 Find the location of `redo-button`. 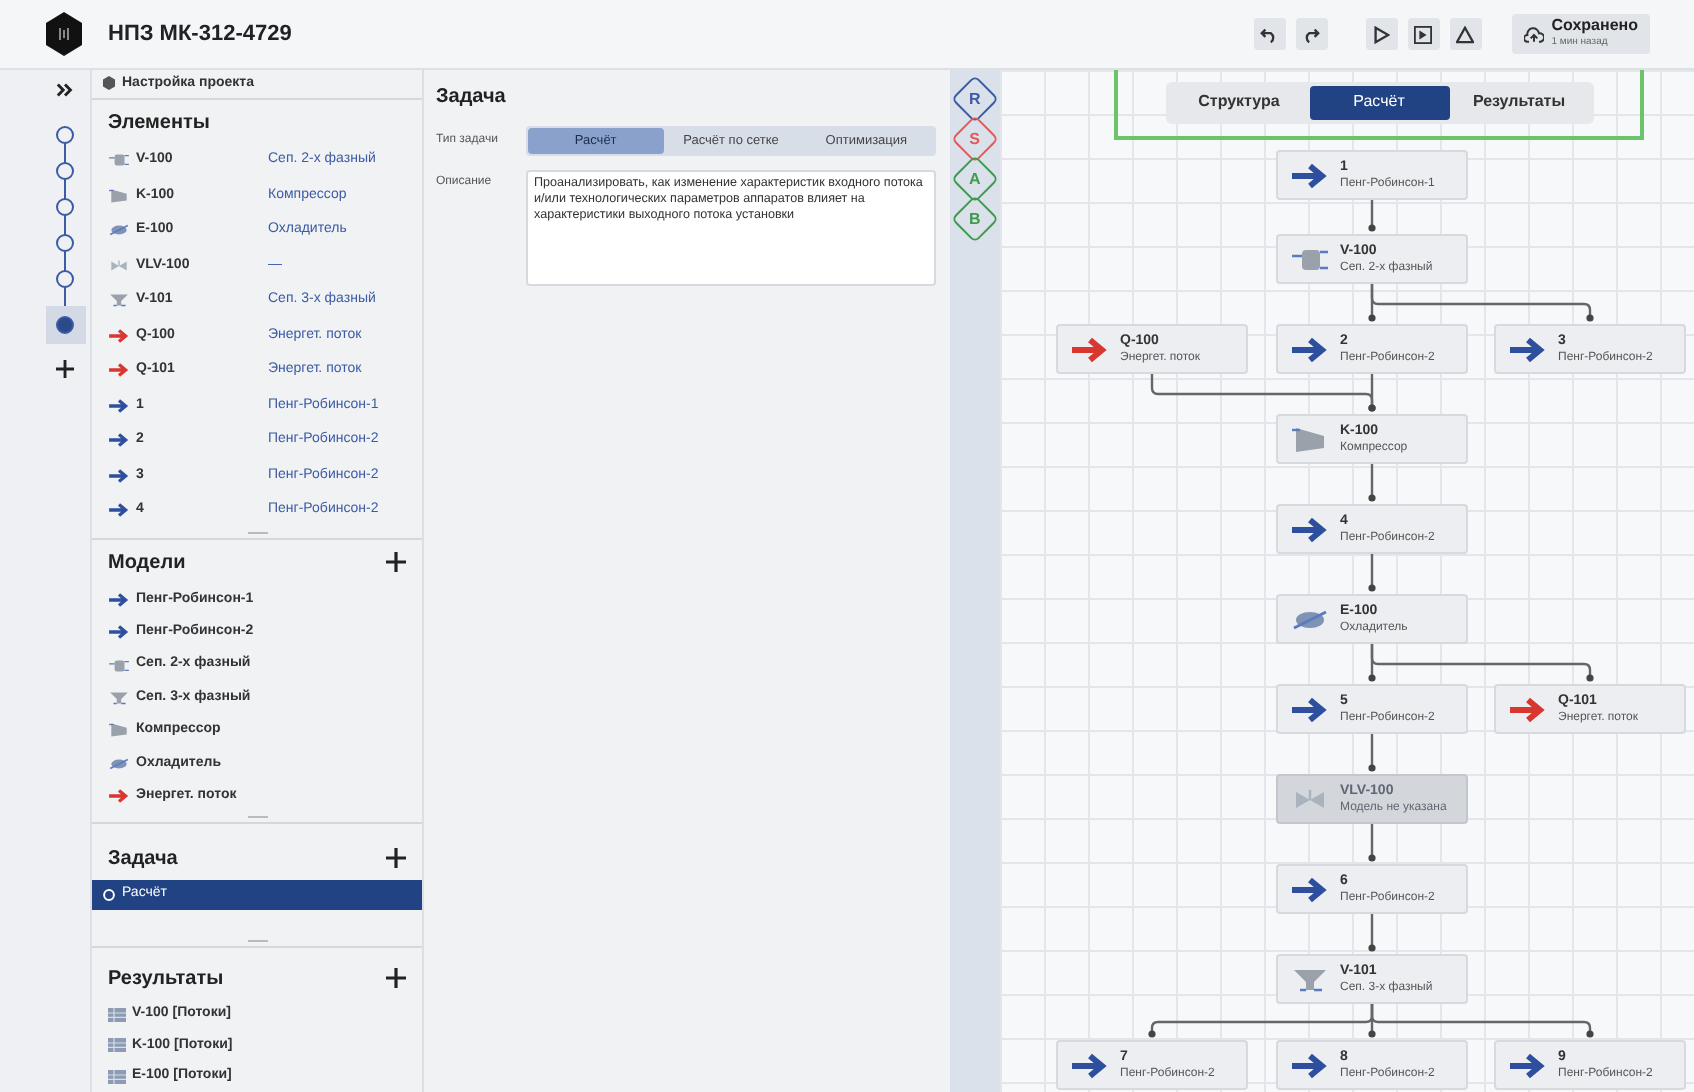

redo-button is located at coordinates (1311, 34).